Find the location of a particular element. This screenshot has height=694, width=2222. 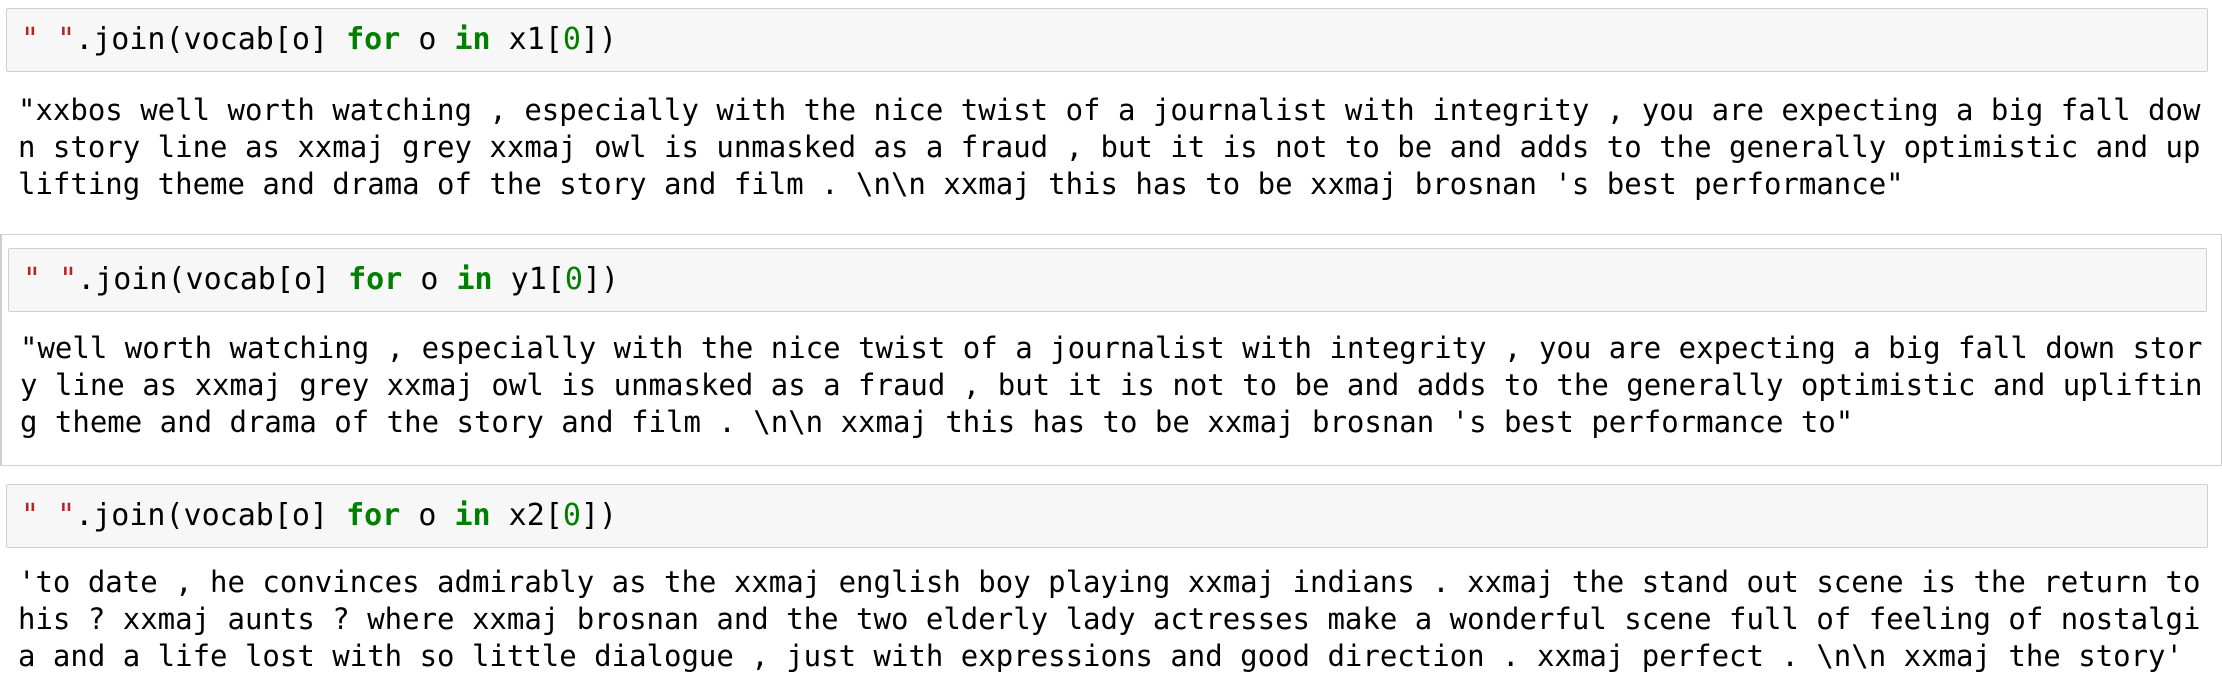

code-input-2: " ".join(vocab[o] for o in y1[0]) is located at coordinates (1107, 280).